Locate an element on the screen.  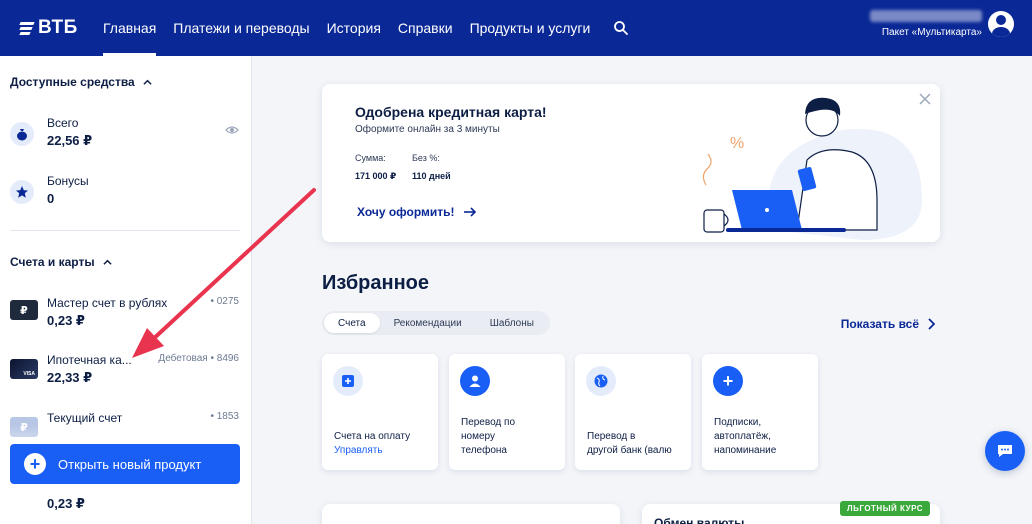
tab-accounts: Счета is located at coordinates (352, 323).